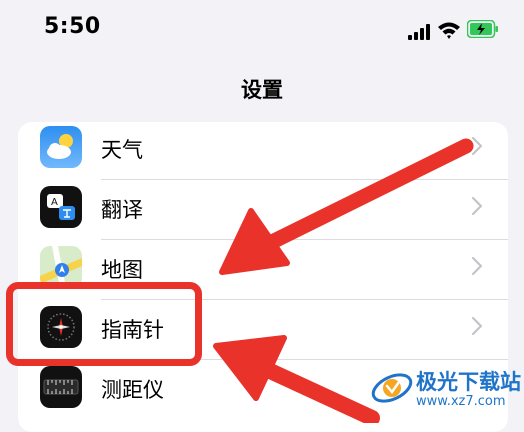 This screenshot has height=432, width=524. I want to click on measure-icon, so click(61, 387).